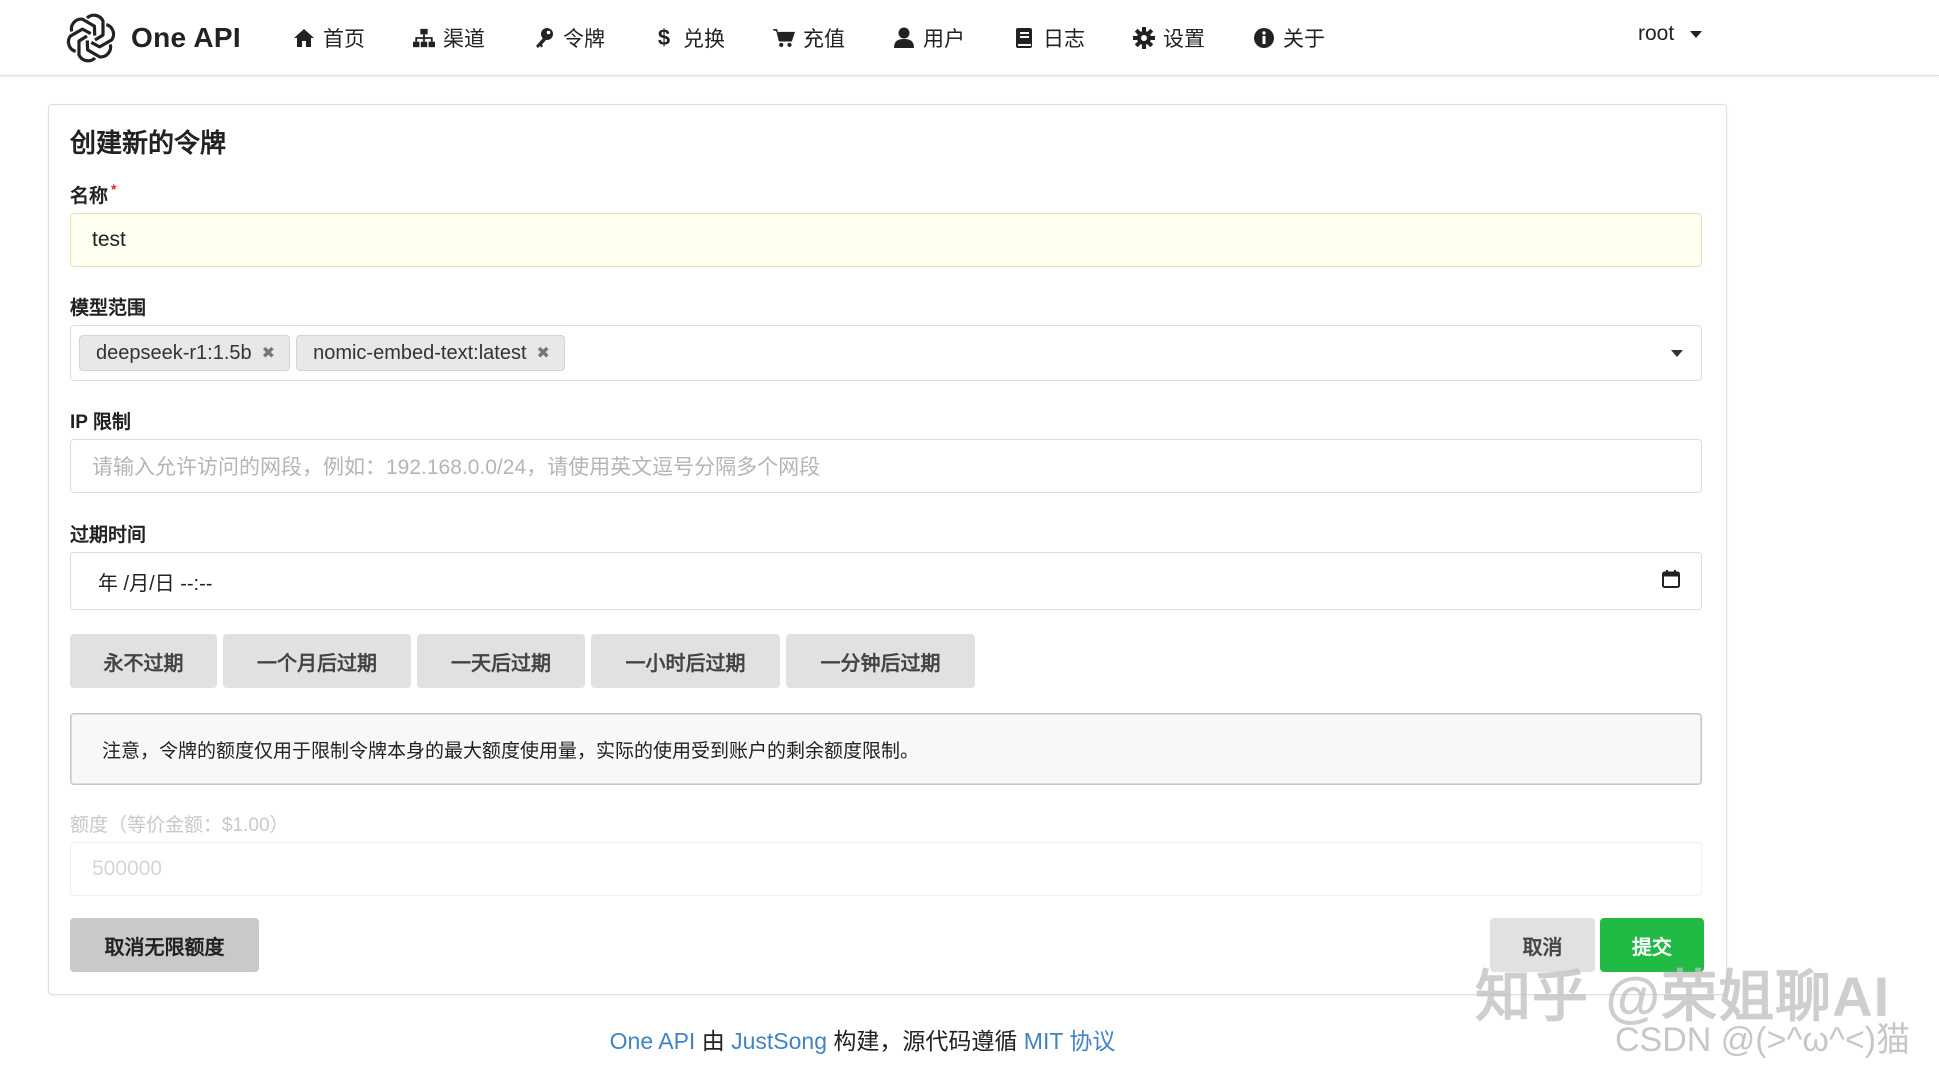 The height and width of the screenshot is (1069, 1939). Describe the element at coordinates (148, 143) in the screenshot. I see `page-title: 创建新的令牌` at that location.